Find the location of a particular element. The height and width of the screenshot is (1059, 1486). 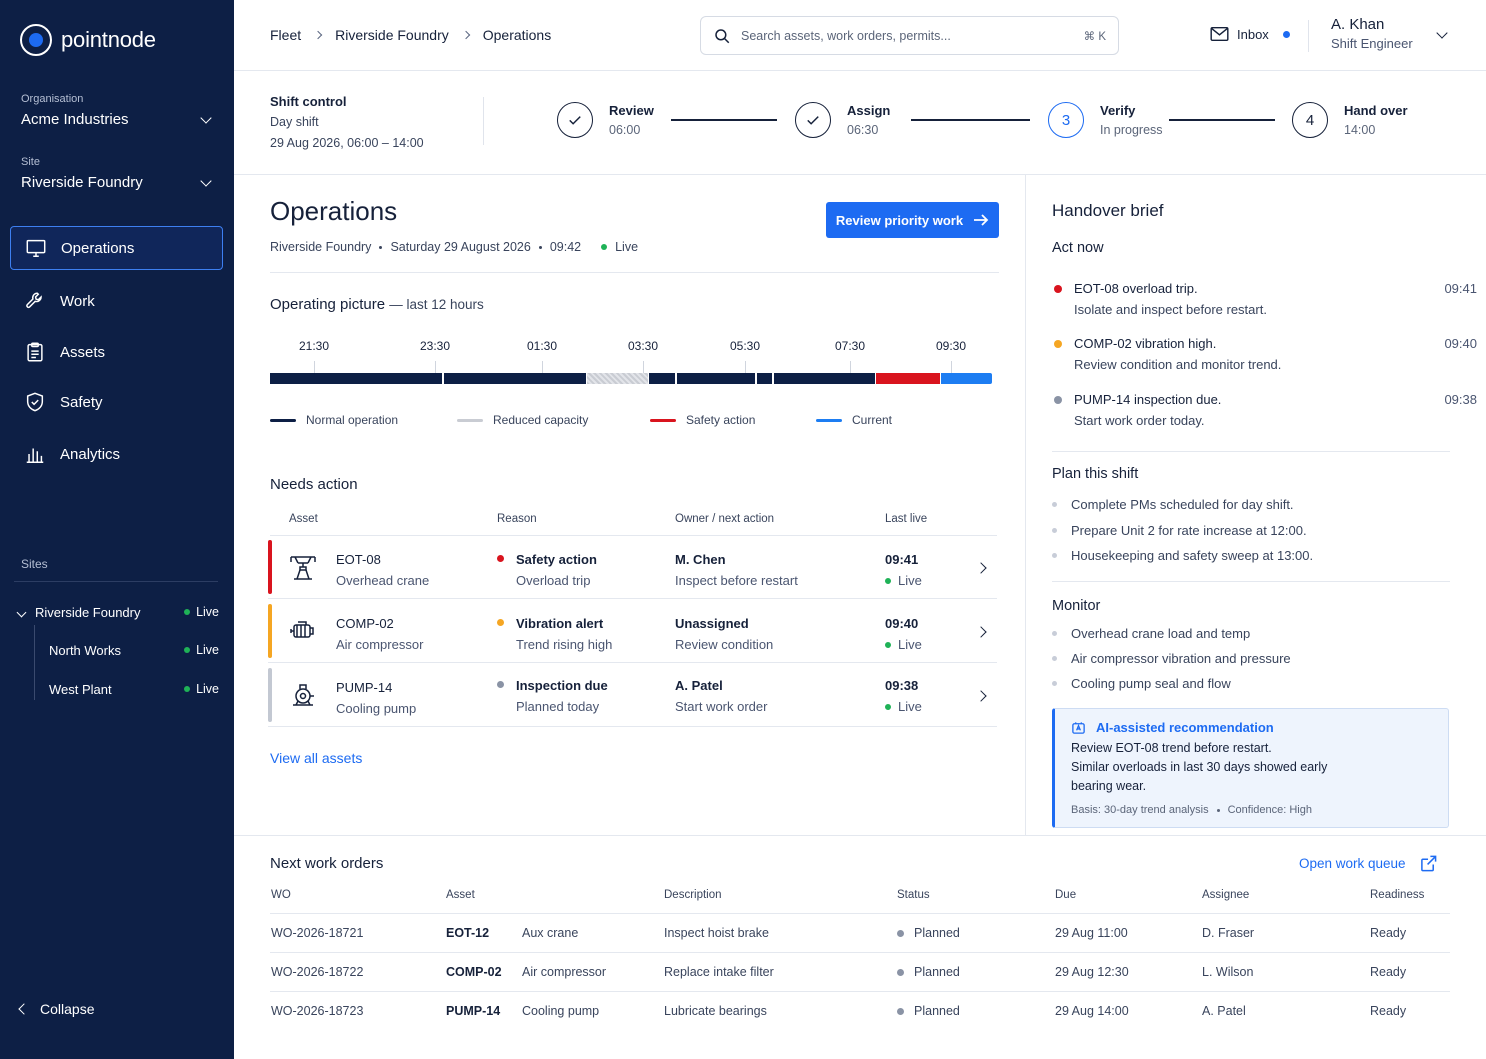

next-action: Start work order is located at coordinates (721, 706).